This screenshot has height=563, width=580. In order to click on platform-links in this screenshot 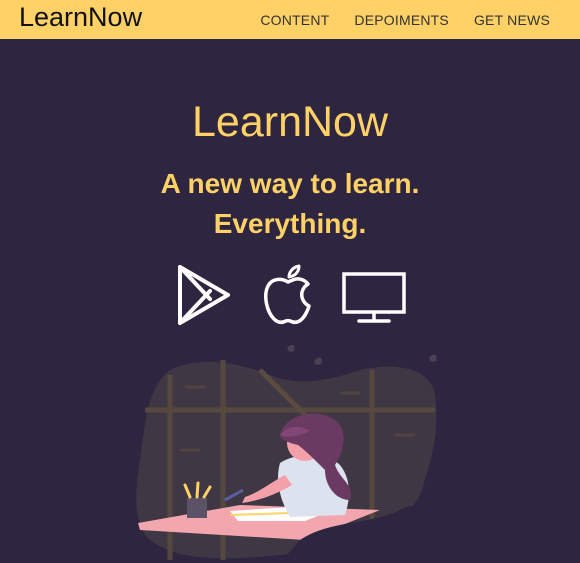, I will do `click(290, 296)`.